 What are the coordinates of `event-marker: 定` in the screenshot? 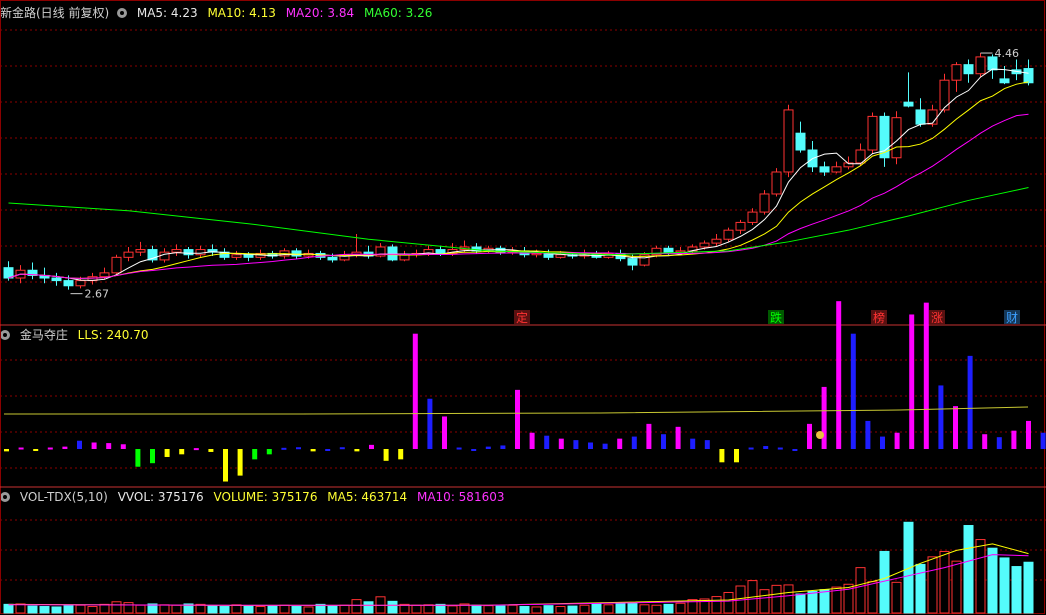 It's located at (522, 317).